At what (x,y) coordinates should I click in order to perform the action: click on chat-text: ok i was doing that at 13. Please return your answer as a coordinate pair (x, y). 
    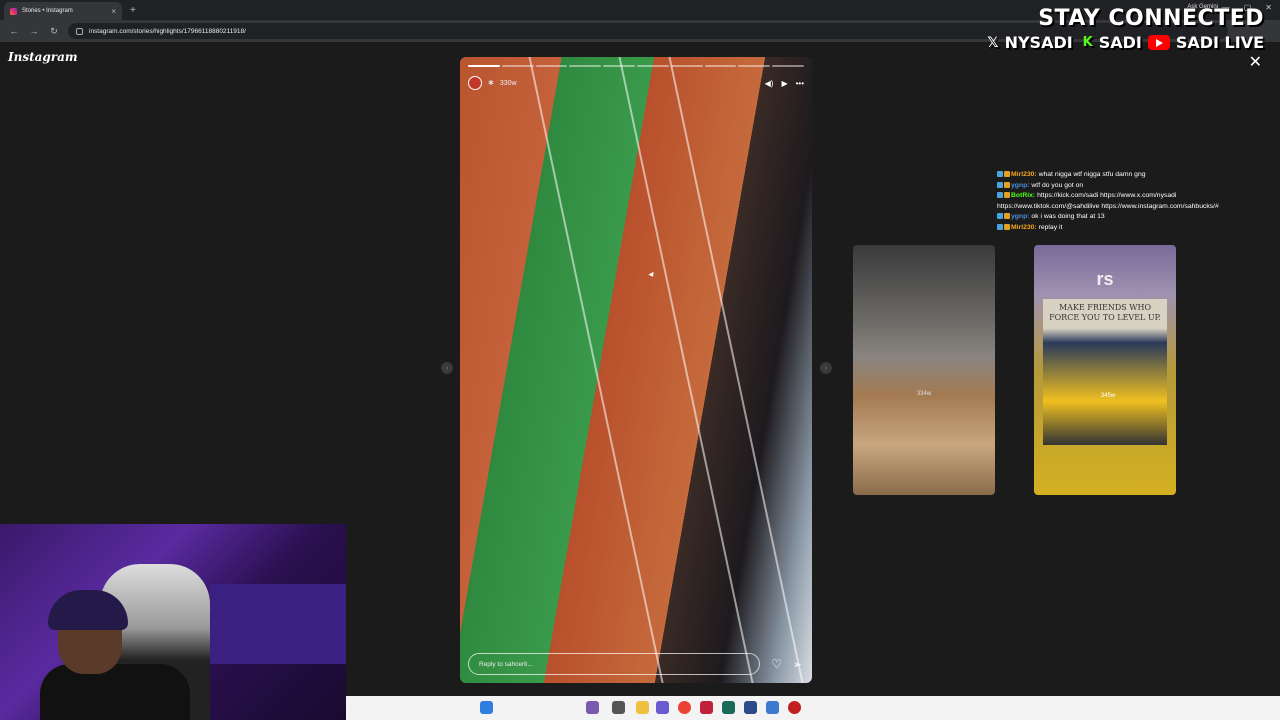
    Looking at the image, I should click on (1068, 217).